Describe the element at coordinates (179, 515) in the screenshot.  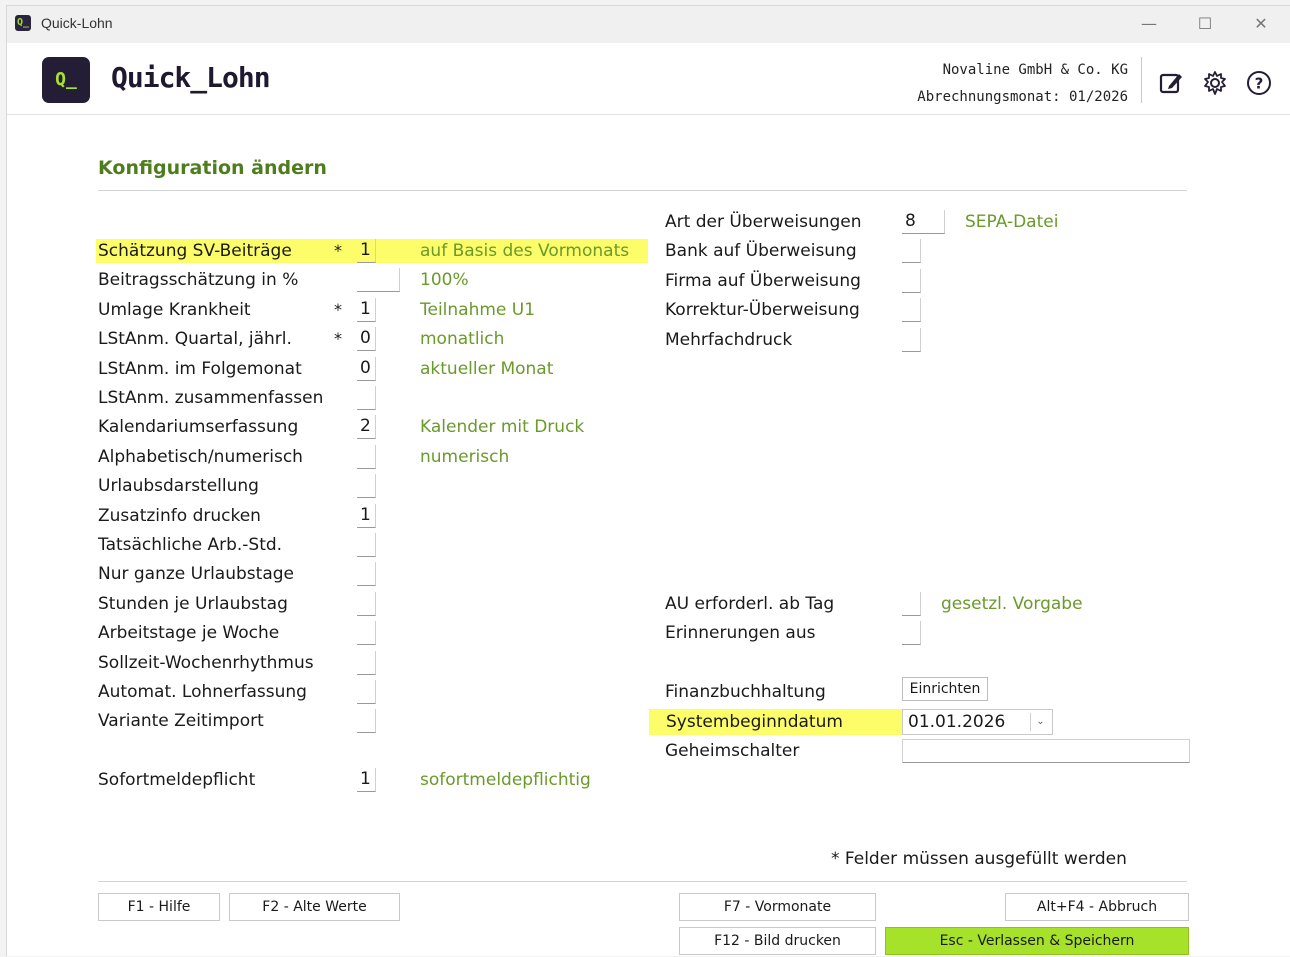
I see `left-setting-label: Zusatzinfo drucken` at that location.